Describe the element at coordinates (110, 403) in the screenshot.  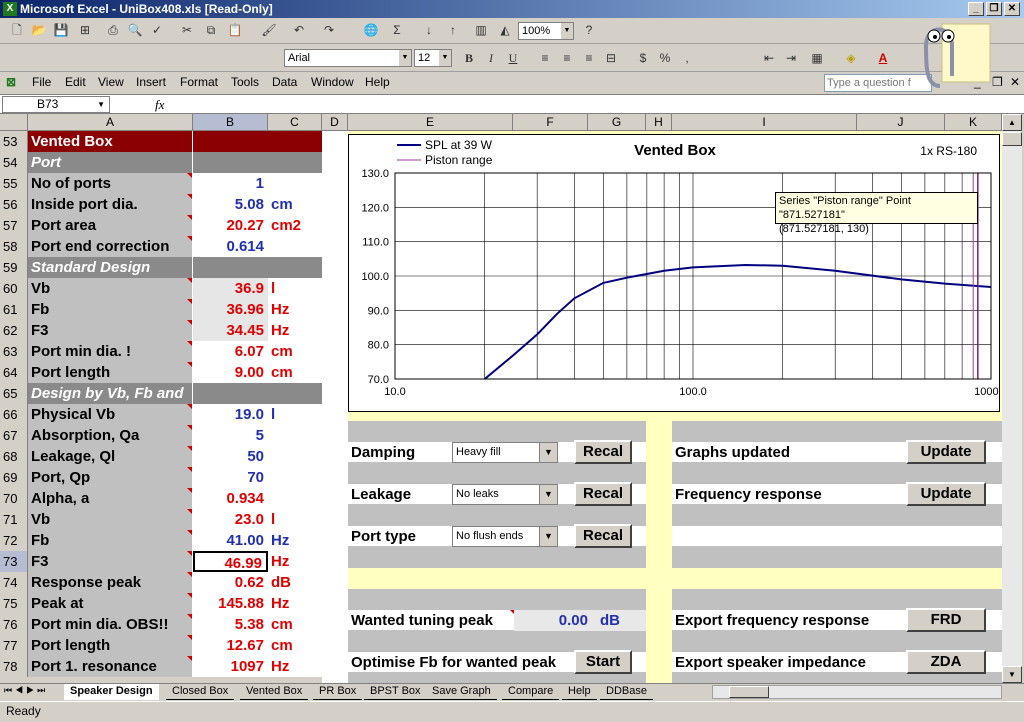
I see `cell-label: Design by Vb, Fb and Q` at that location.